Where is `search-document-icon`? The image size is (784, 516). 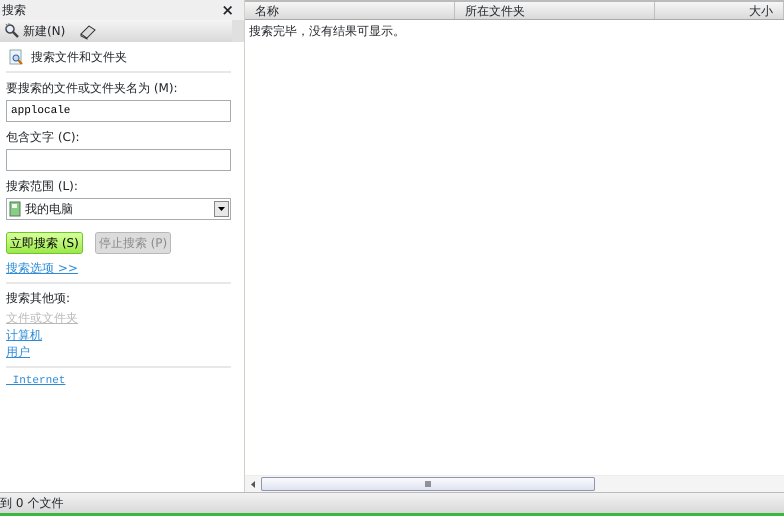
search-document-icon is located at coordinates (17, 57).